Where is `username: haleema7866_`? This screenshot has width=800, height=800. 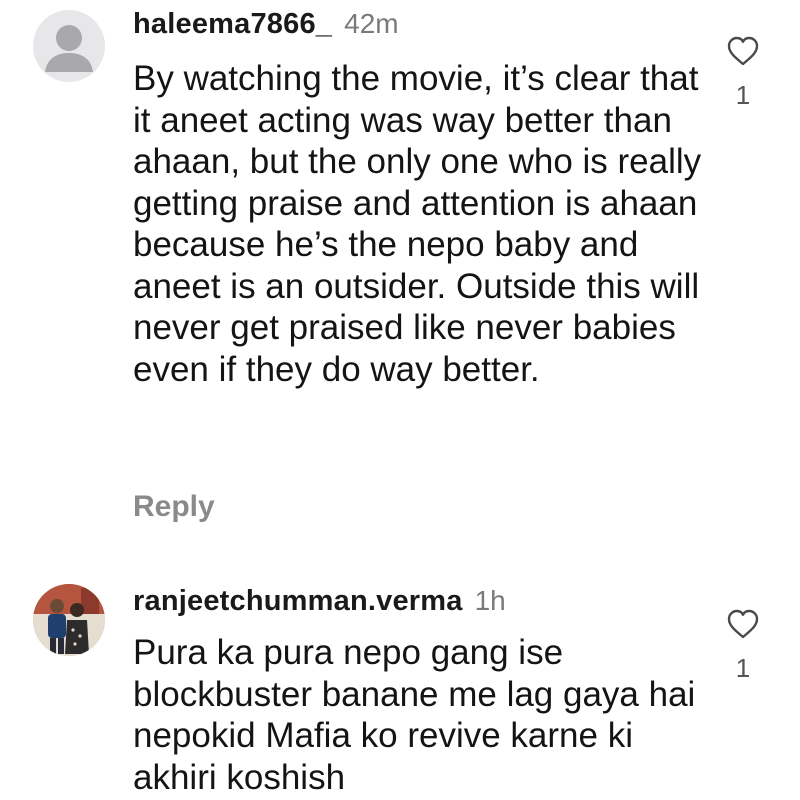 username: haleema7866_ is located at coordinates (232, 24).